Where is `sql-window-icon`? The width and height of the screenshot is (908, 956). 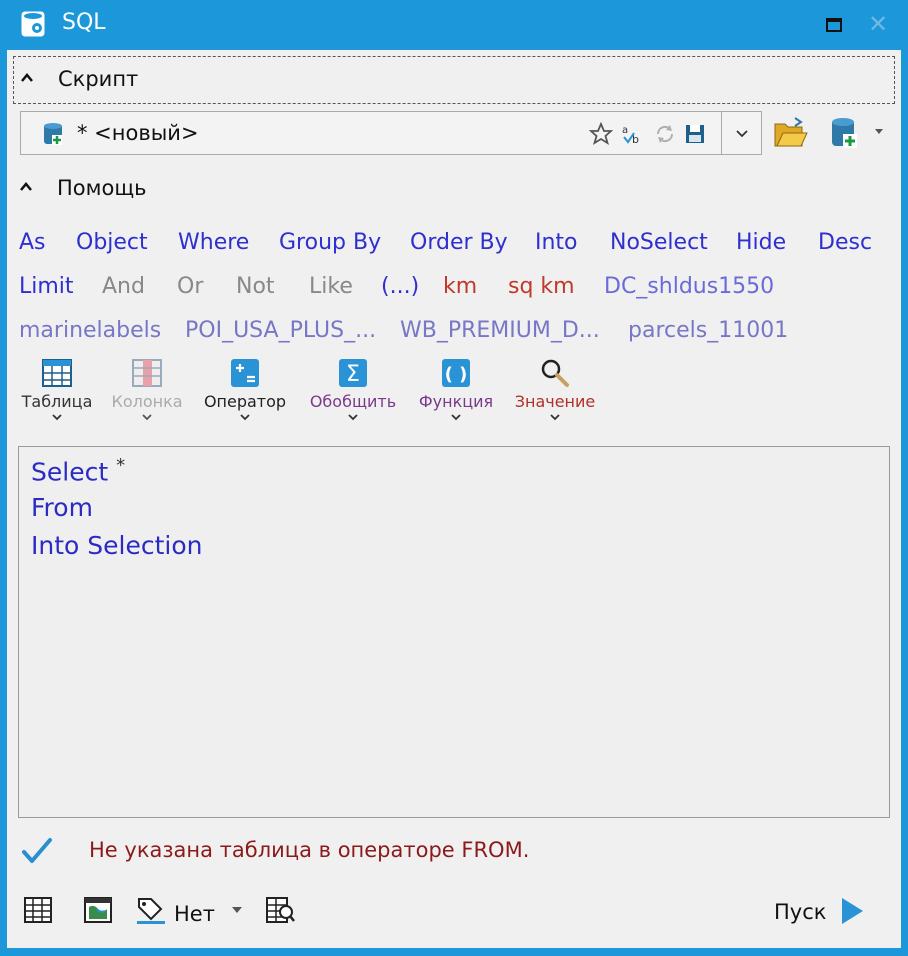 sql-window-icon is located at coordinates (33, 24).